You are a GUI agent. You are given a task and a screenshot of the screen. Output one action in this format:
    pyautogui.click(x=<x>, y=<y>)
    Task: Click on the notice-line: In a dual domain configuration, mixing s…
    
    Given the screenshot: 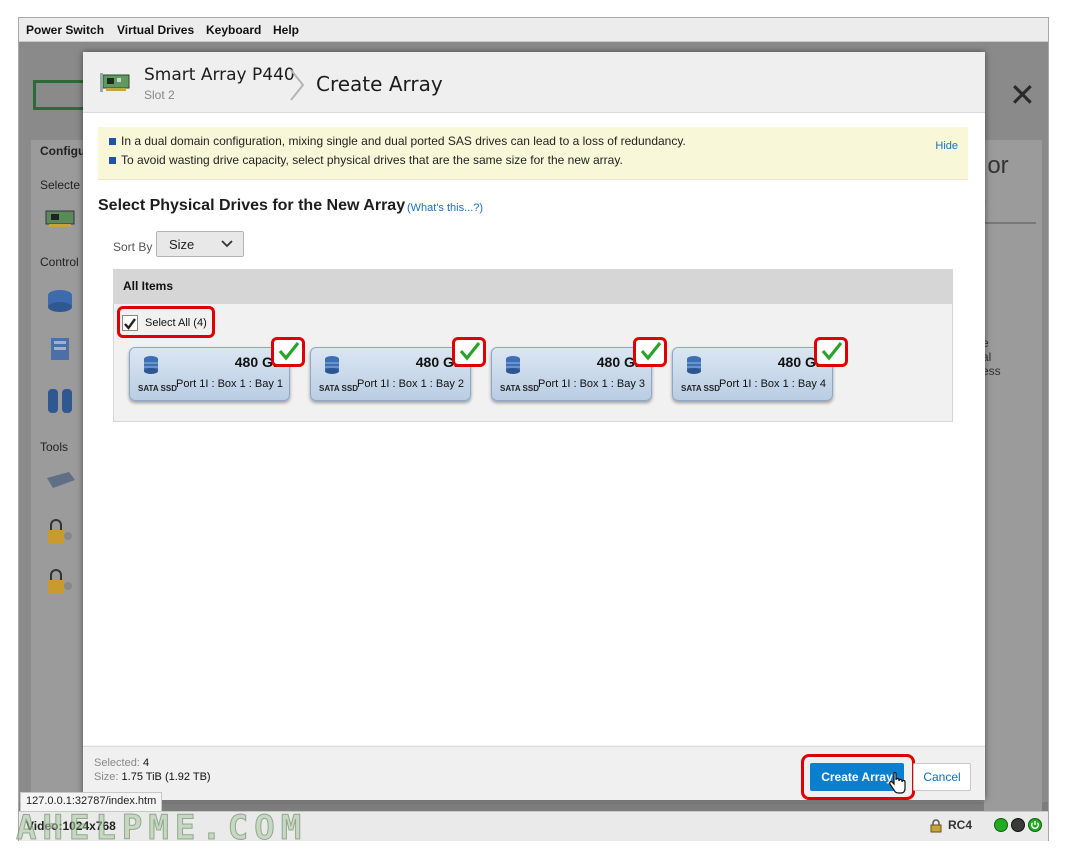 What is the action you would take?
    pyautogui.click(x=397, y=141)
    